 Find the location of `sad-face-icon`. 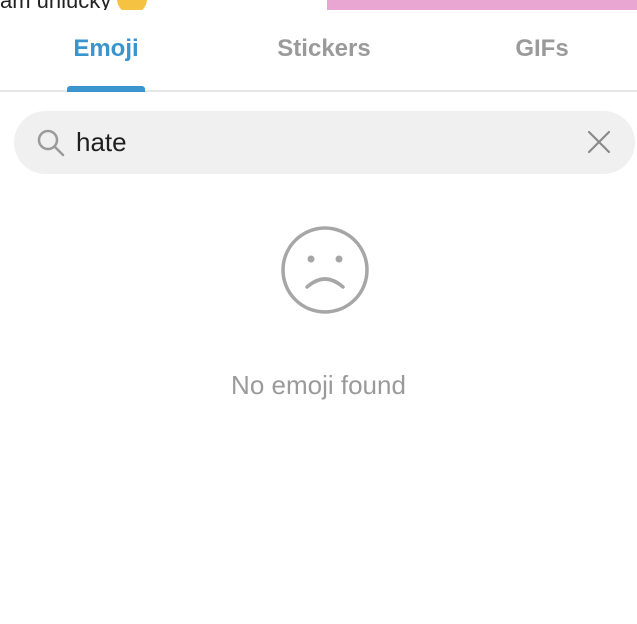

sad-face-icon is located at coordinates (325, 270).